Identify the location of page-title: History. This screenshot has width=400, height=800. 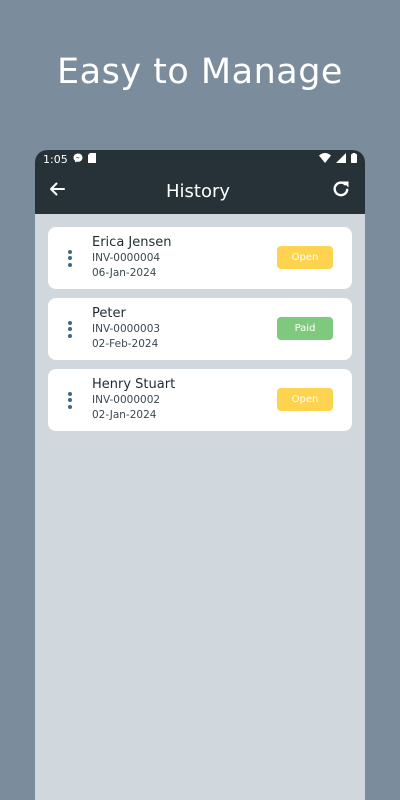
(198, 191).